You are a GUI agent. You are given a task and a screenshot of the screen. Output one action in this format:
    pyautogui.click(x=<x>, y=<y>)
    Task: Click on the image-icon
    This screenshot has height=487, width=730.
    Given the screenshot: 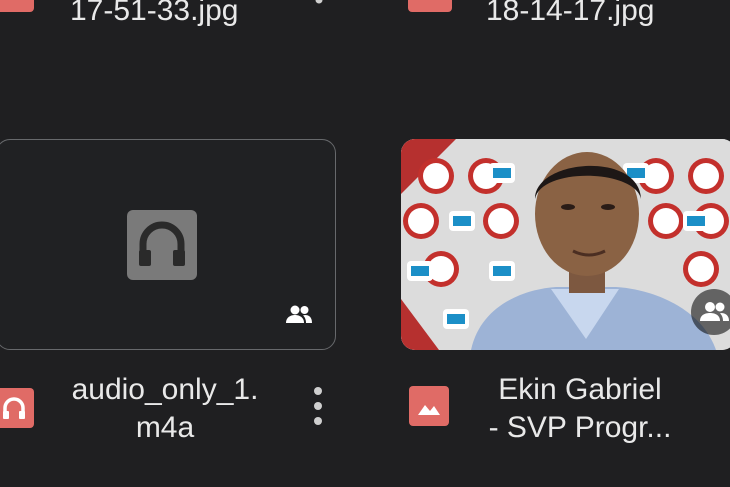 What is the action you would take?
    pyautogui.click(x=429, y=406)
    